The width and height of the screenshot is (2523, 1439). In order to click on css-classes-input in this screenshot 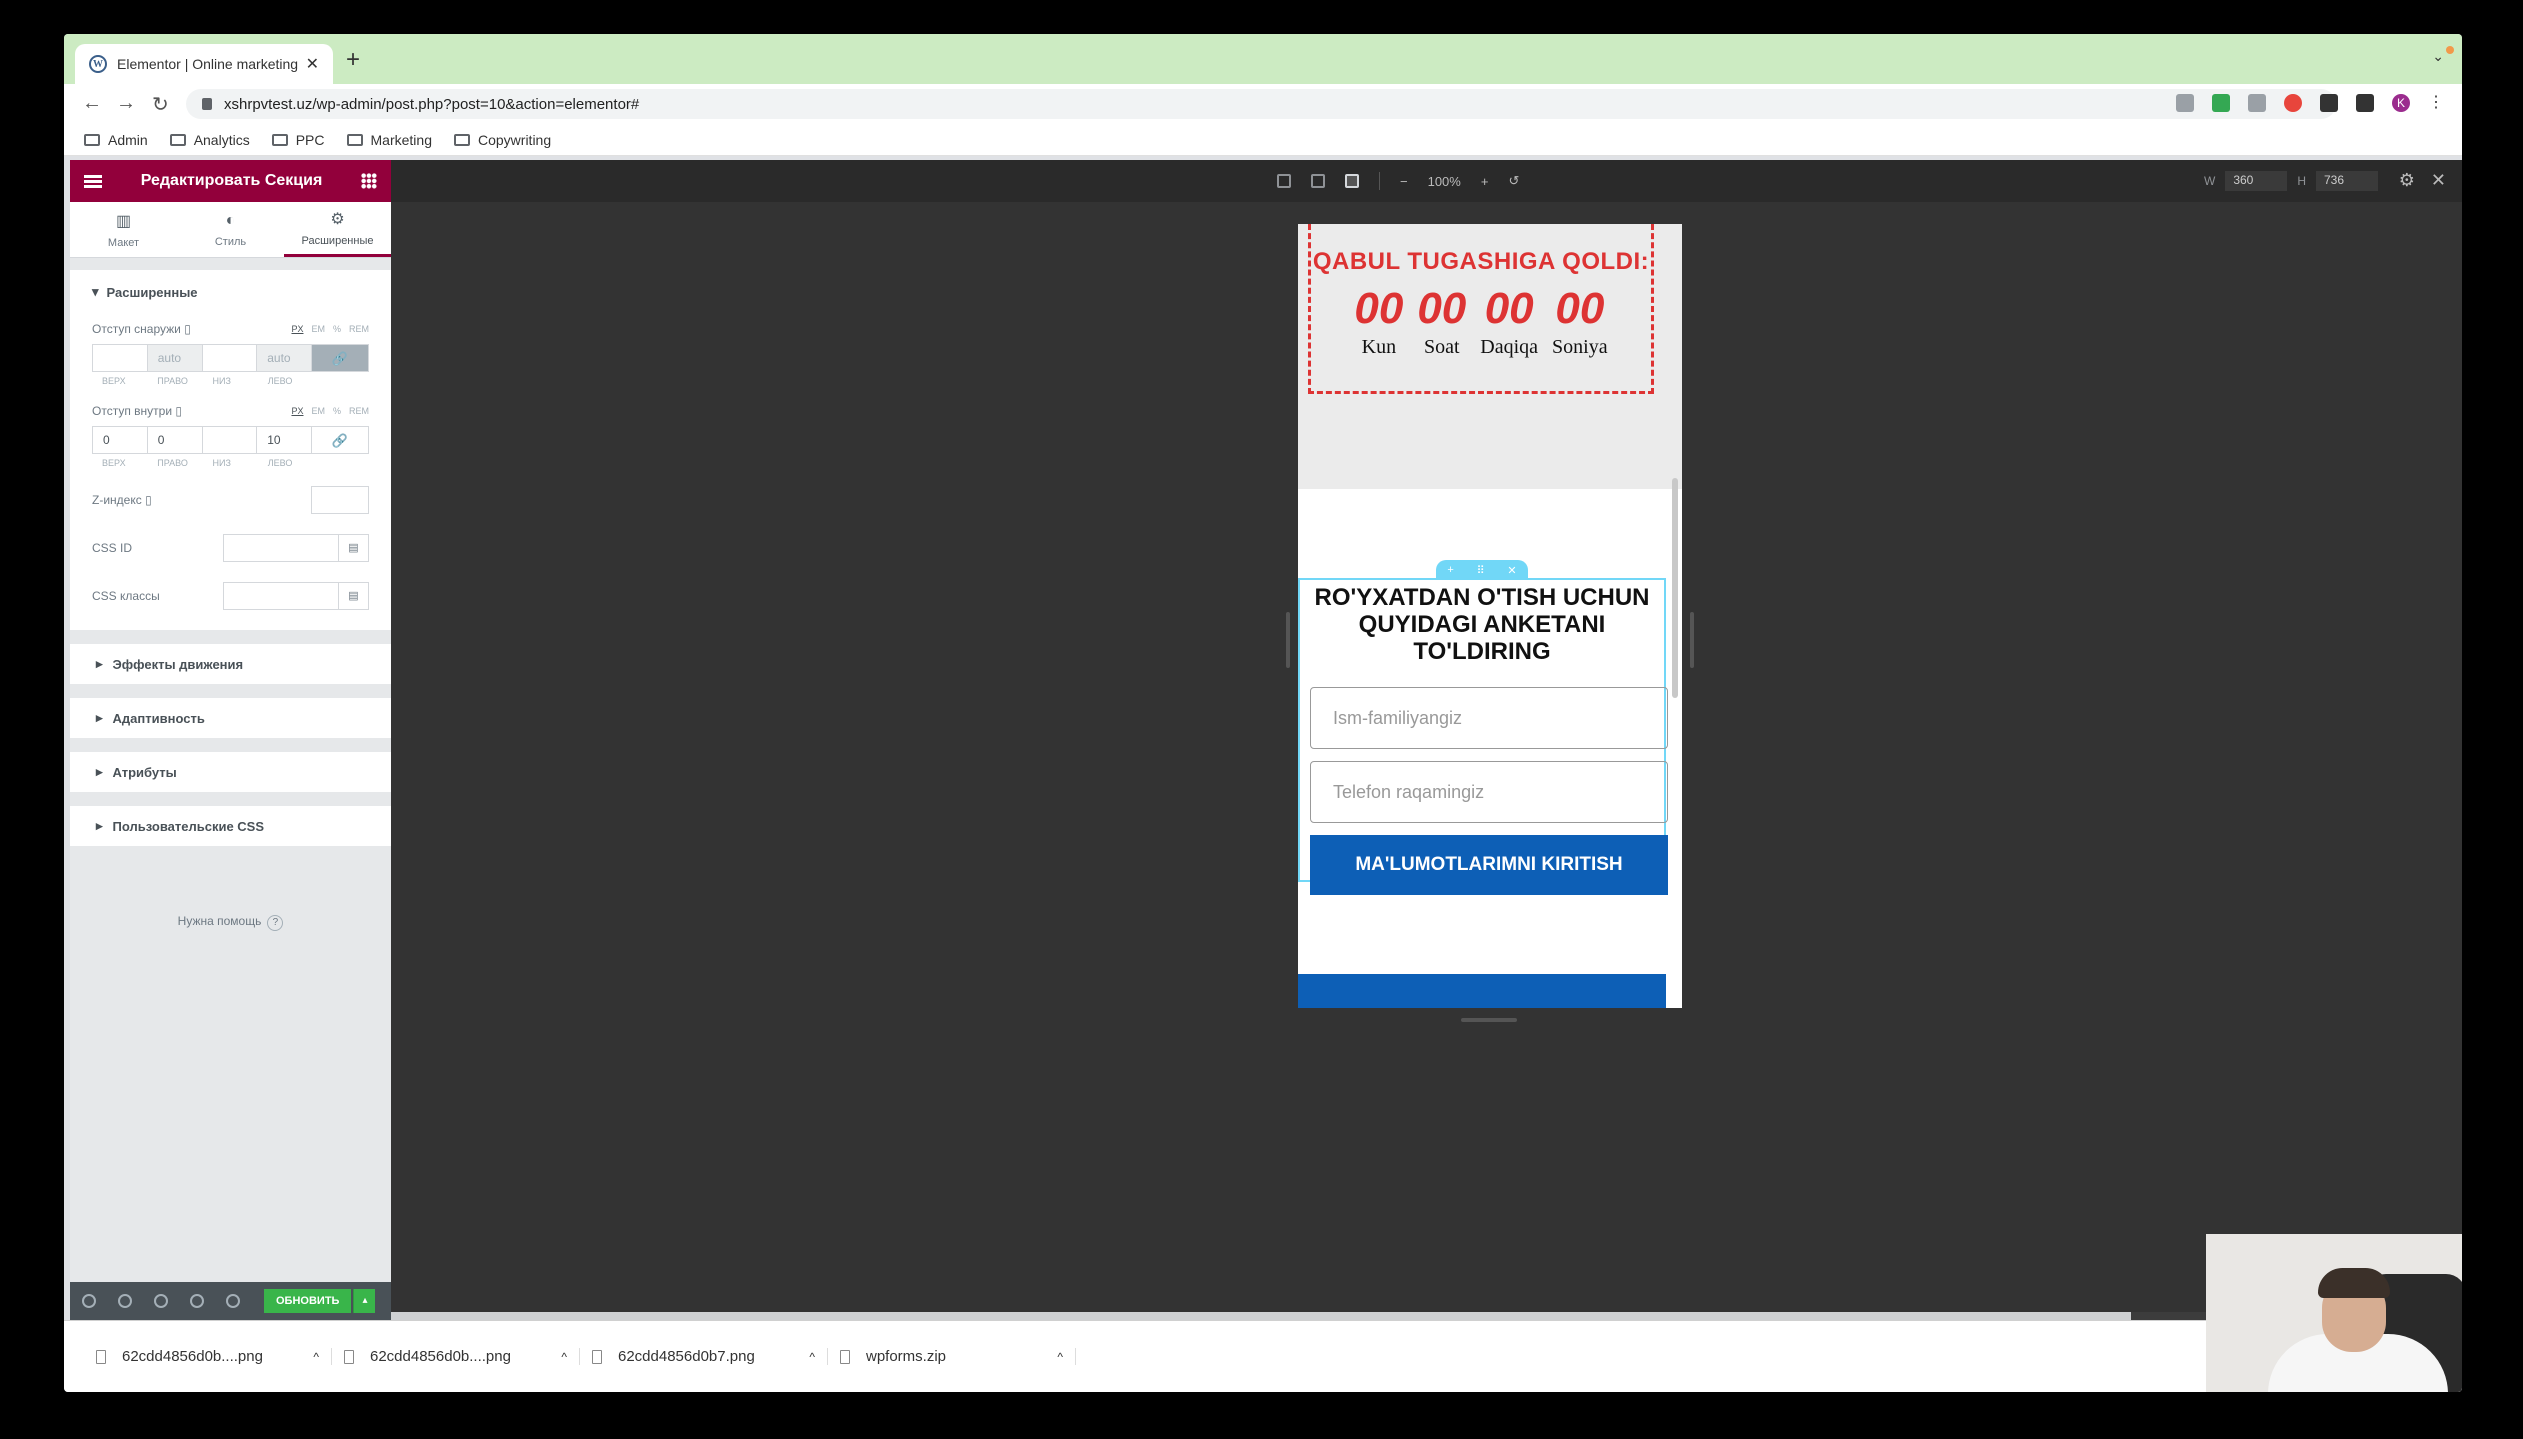, I will do `click(281, 596)`.